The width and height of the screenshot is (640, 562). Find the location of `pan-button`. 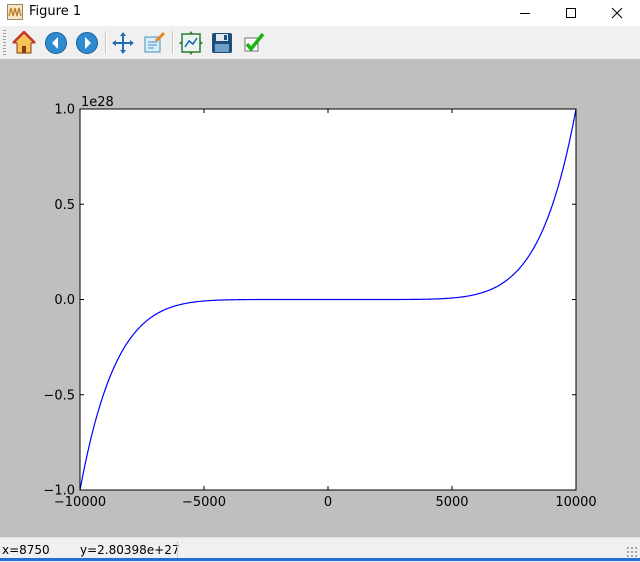

pan-button is located at coordinates (123, 43).